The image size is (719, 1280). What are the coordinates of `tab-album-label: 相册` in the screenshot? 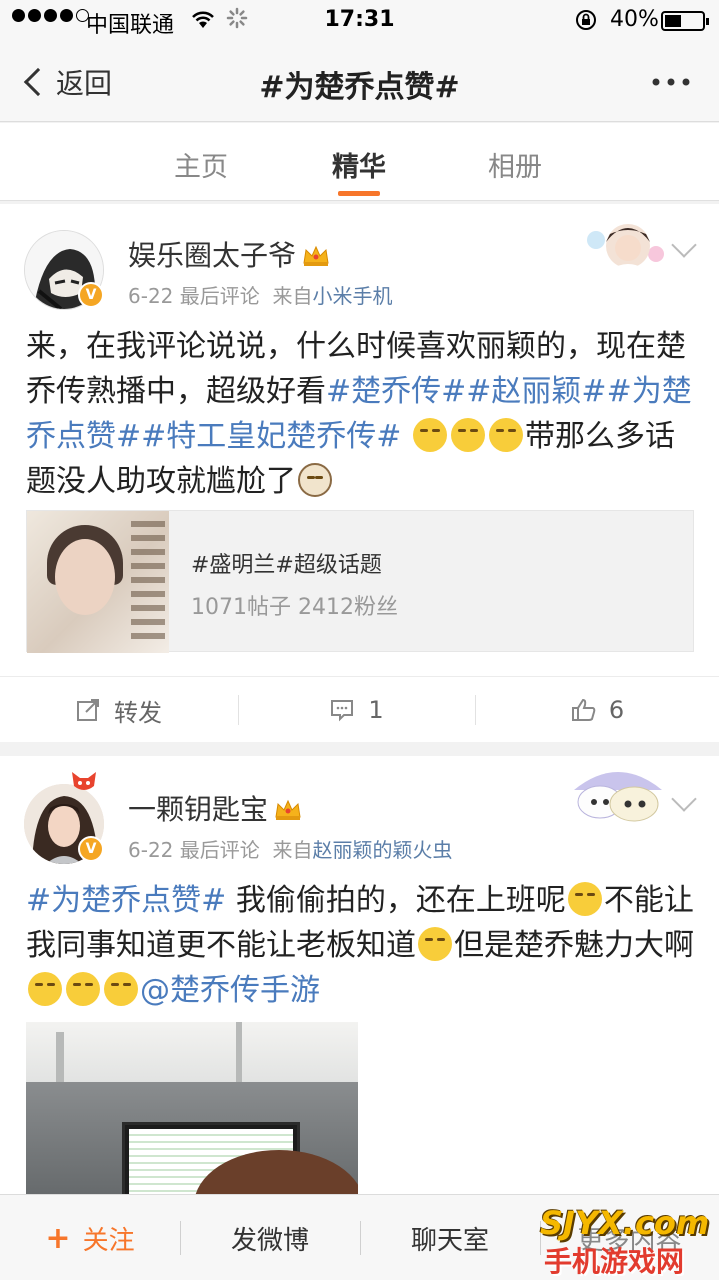 It's located at (515, 167).